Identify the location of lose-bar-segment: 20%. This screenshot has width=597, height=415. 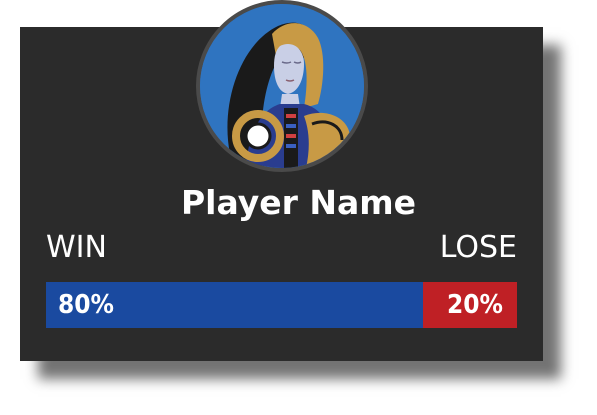
(469, 305).